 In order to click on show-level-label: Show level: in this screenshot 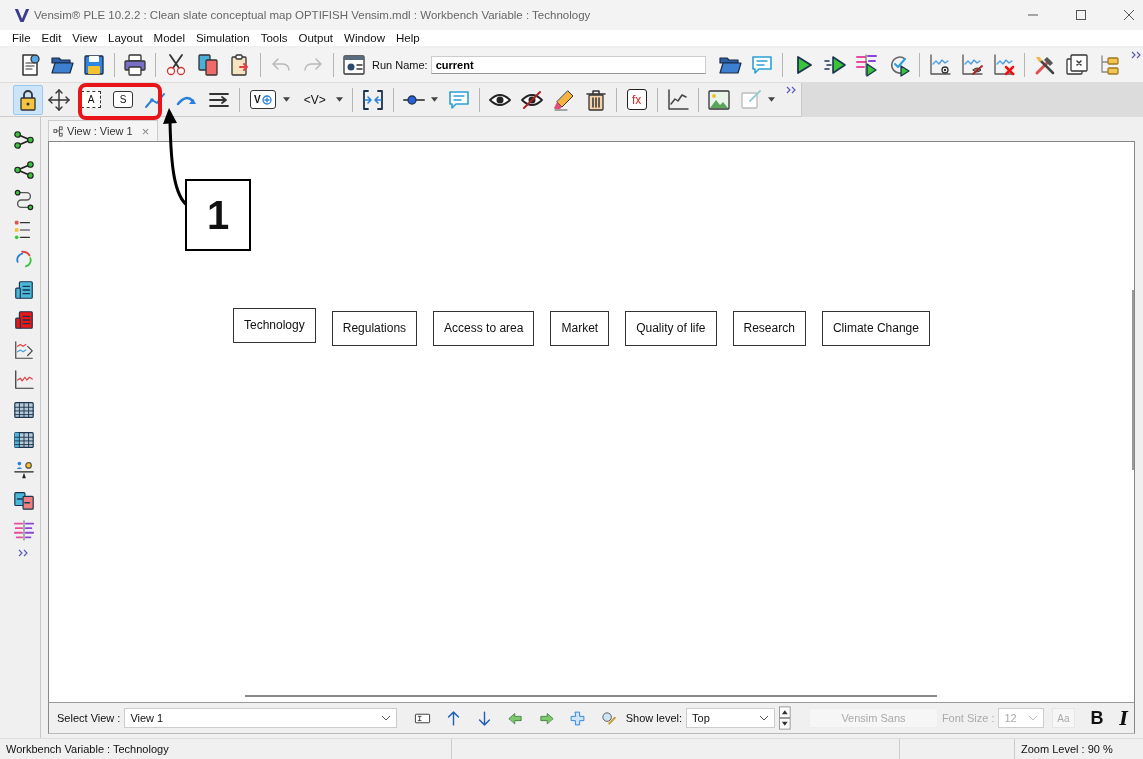, I will do `click(654, 718)`.